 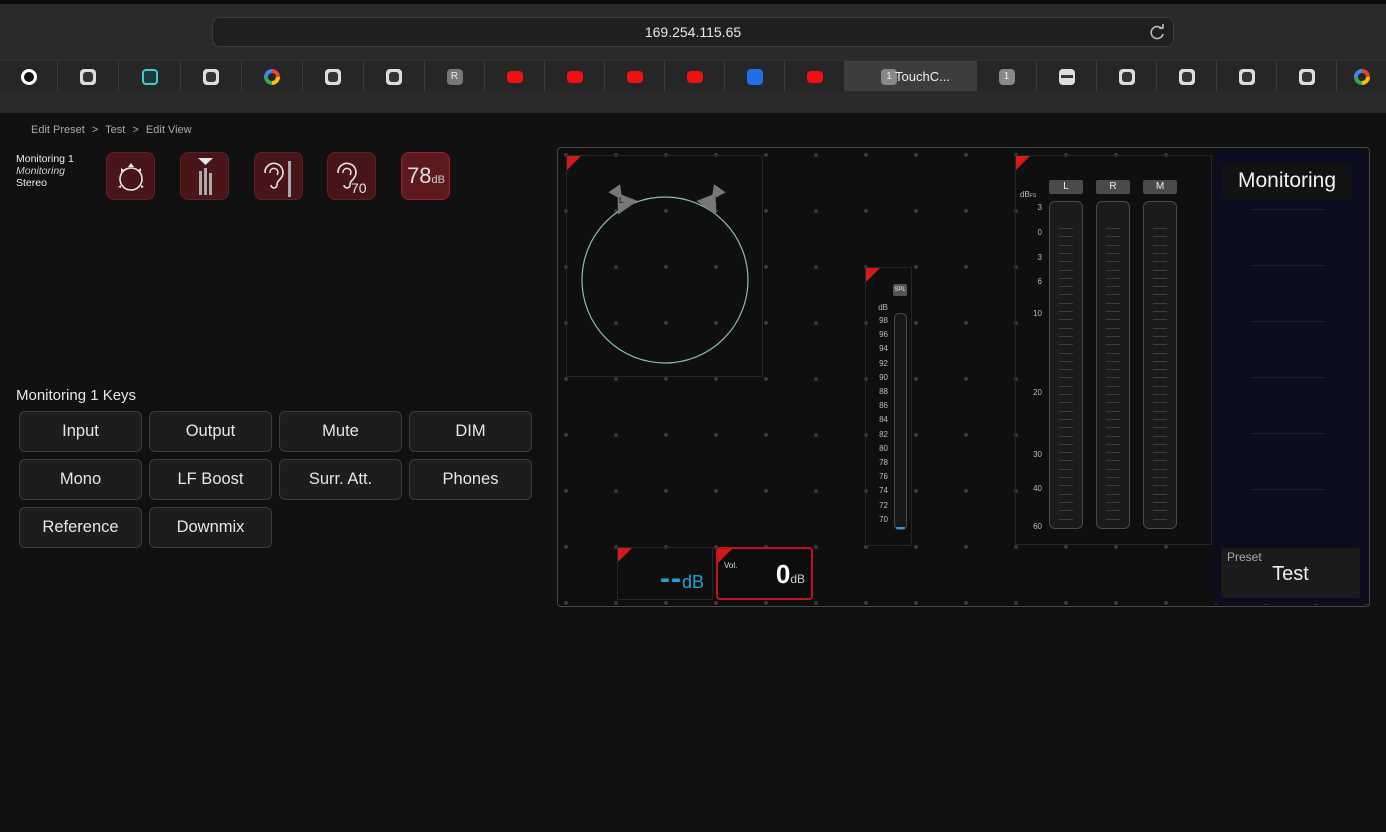 I want to click on r-app-icon: R, so click(x=454, y=77).